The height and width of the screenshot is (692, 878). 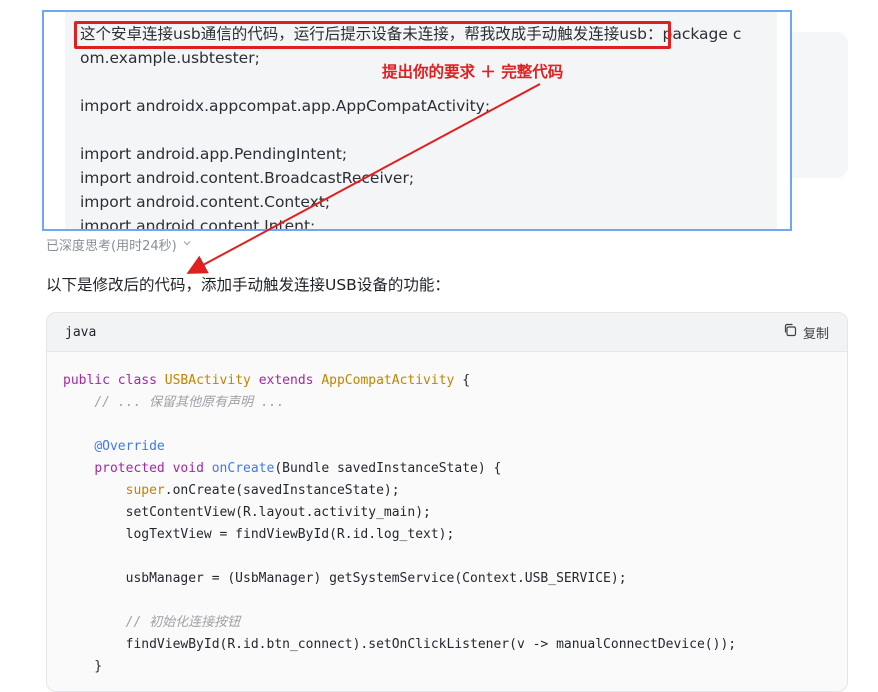 I want to click on prompt-line-2: om.example.usbtester;, so click(x=170, y=58).